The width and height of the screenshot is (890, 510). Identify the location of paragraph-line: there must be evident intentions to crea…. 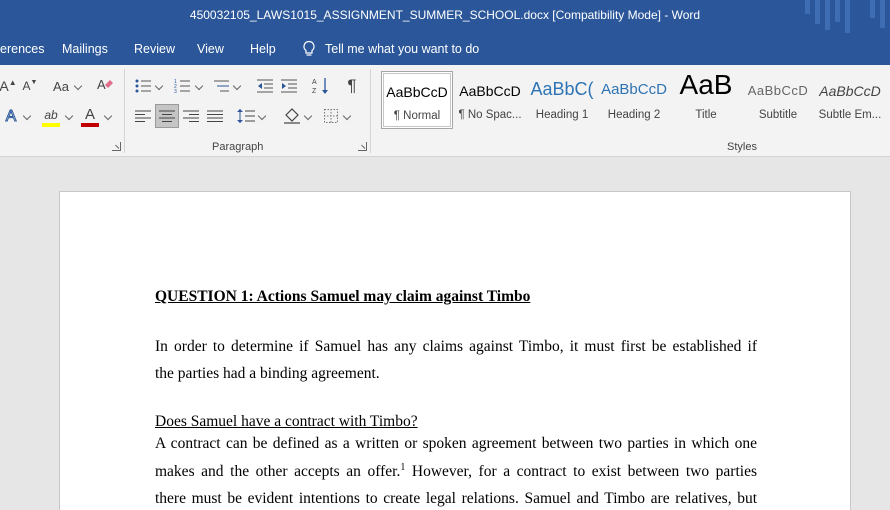
(456, 498).